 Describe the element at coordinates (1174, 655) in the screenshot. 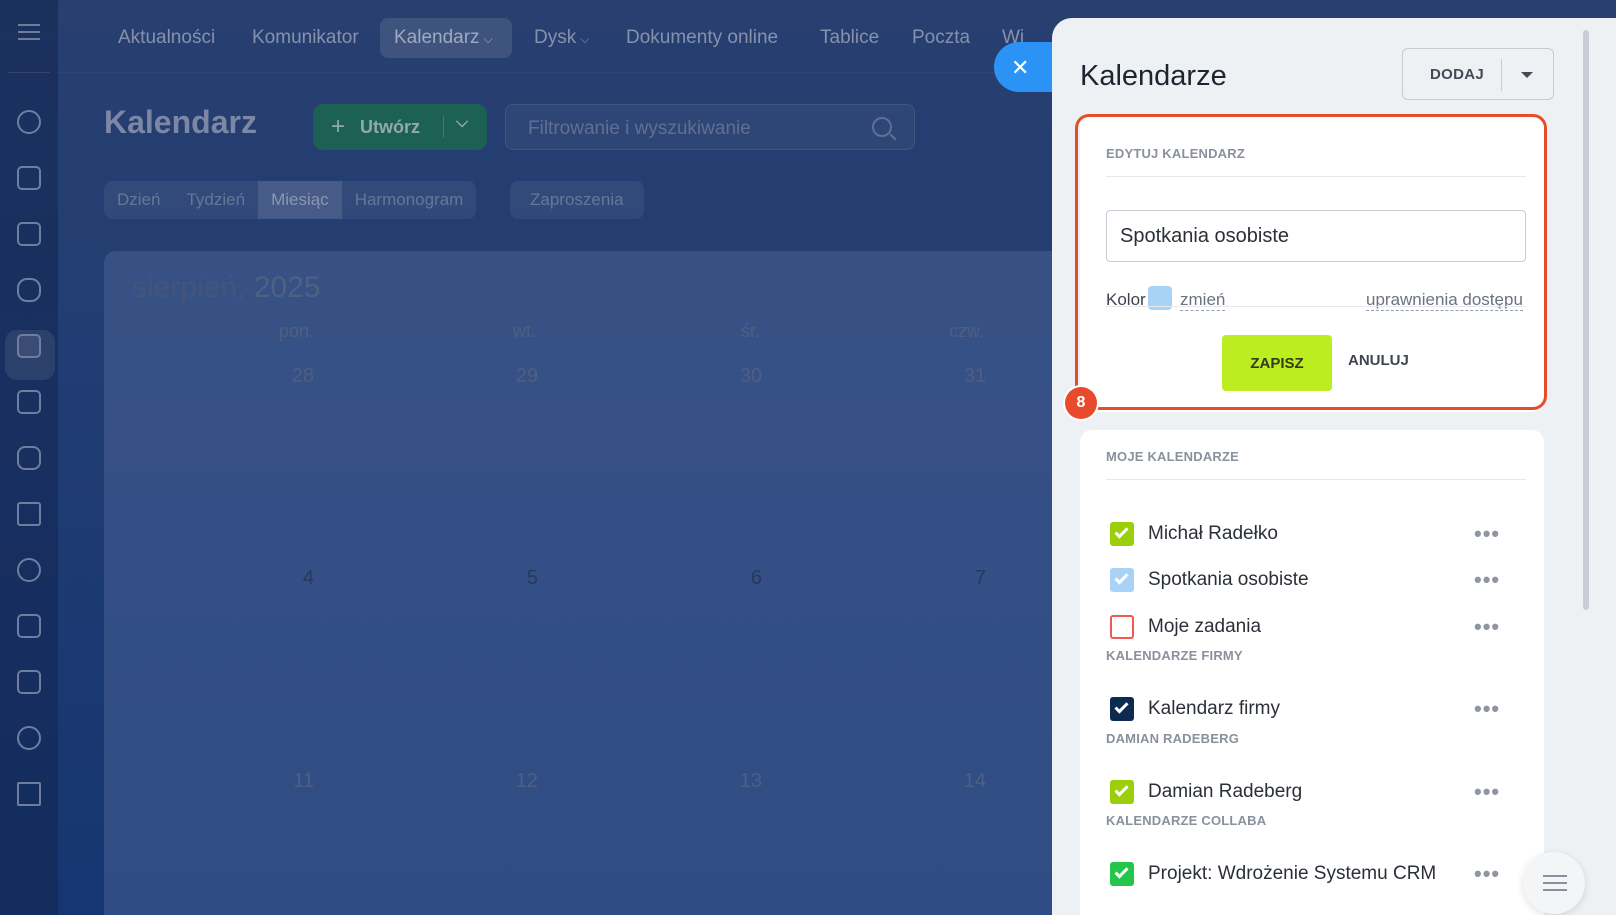

I see `company-calendars-section: KALENDARZE FIRMY` at that location.